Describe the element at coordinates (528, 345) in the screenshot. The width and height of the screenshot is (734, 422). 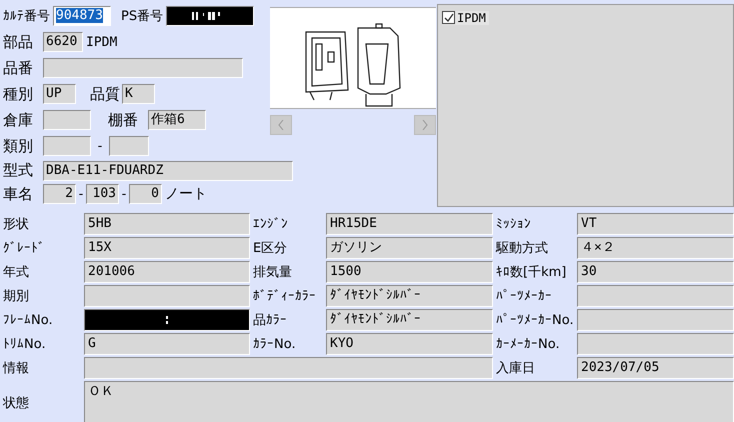
I see `field-label: ｶｰﾒｰｶｰNo.` at that location.